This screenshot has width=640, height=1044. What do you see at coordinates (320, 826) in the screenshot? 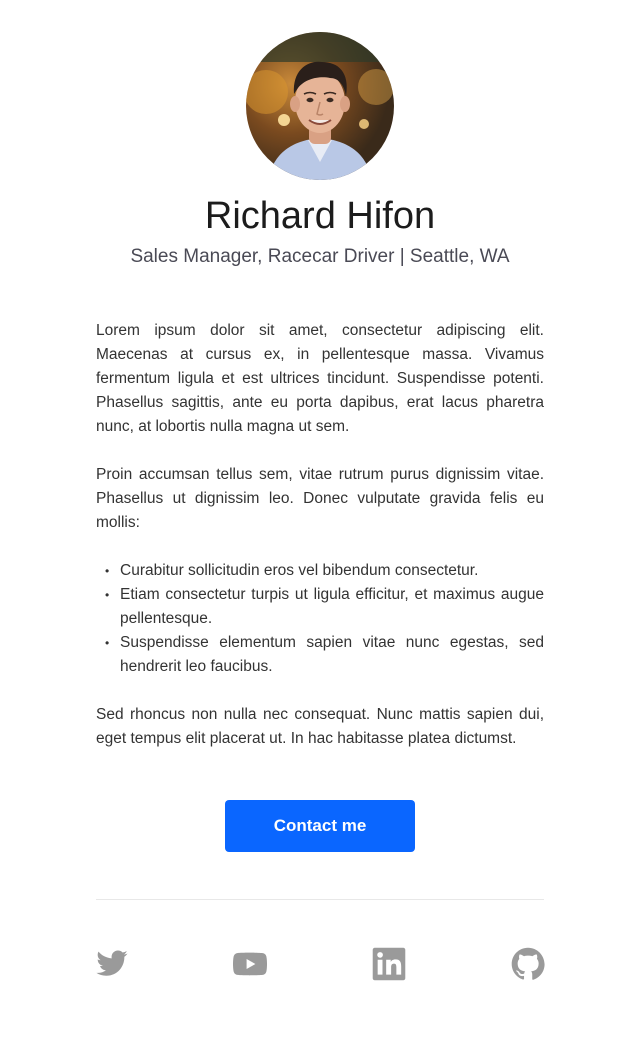
I see `contact-button: Contact me` at bounding box center [320, 826].